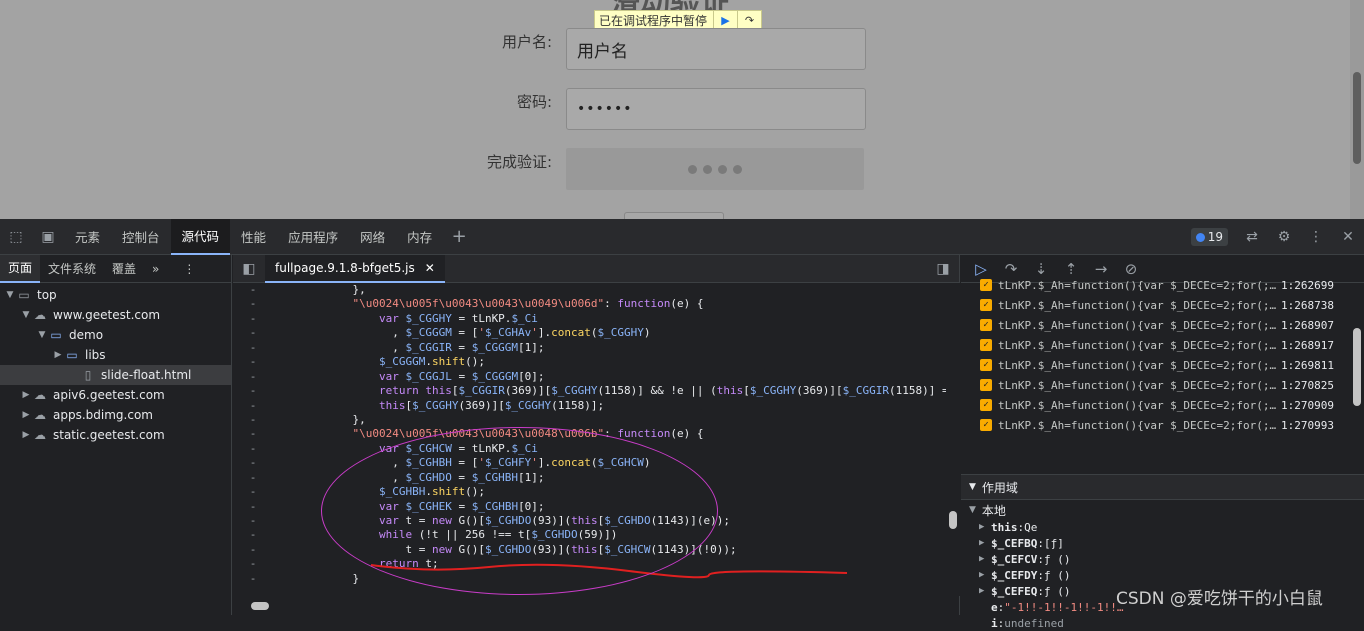  Describe the element at coordinates (589, 449) in the screenshot. I see `code-line: - var $_CGHCW = tLnKP.$_Ci` at that location.